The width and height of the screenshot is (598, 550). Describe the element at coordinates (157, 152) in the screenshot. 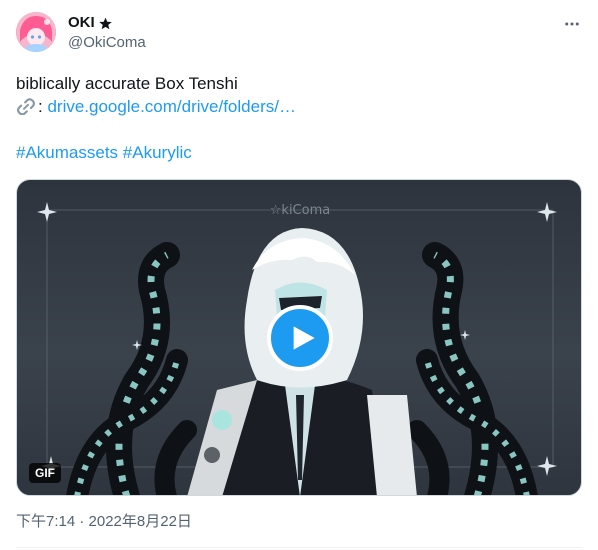

I see `hashtag-akurylic: #Akurylic` at that location.